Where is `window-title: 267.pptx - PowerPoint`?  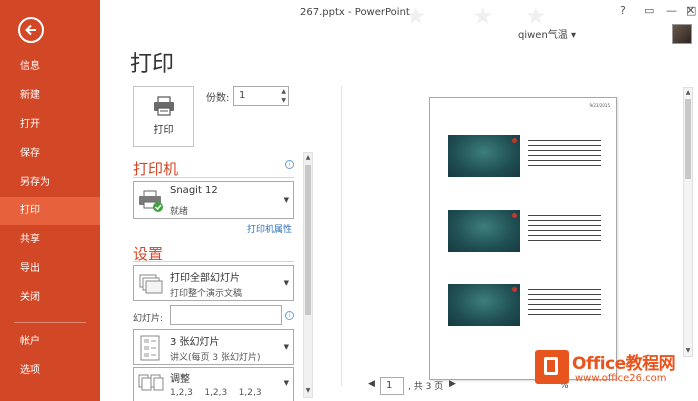
window-title: 267.pptx - PowerPoint is located at coordinates (355, 12).